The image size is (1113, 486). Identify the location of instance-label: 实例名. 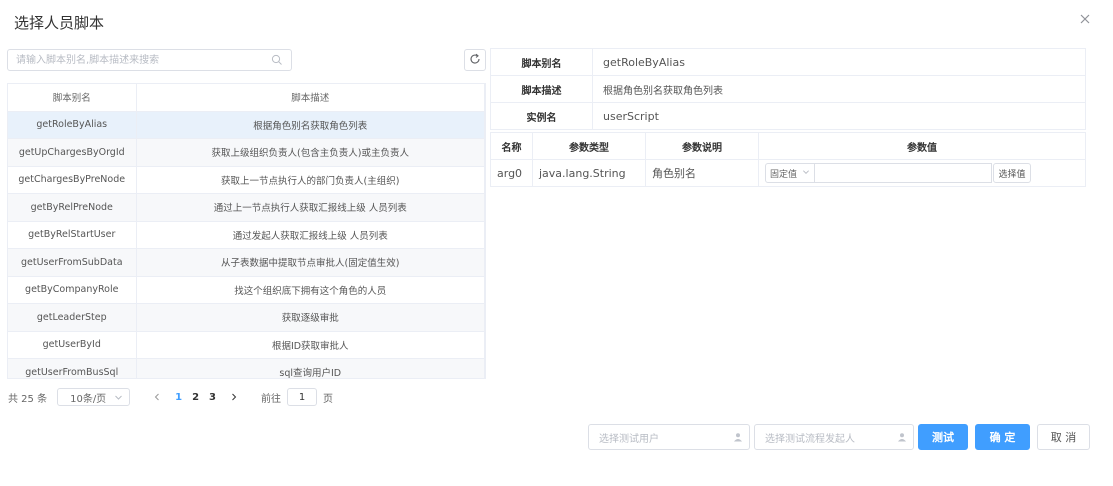
(541, 116).